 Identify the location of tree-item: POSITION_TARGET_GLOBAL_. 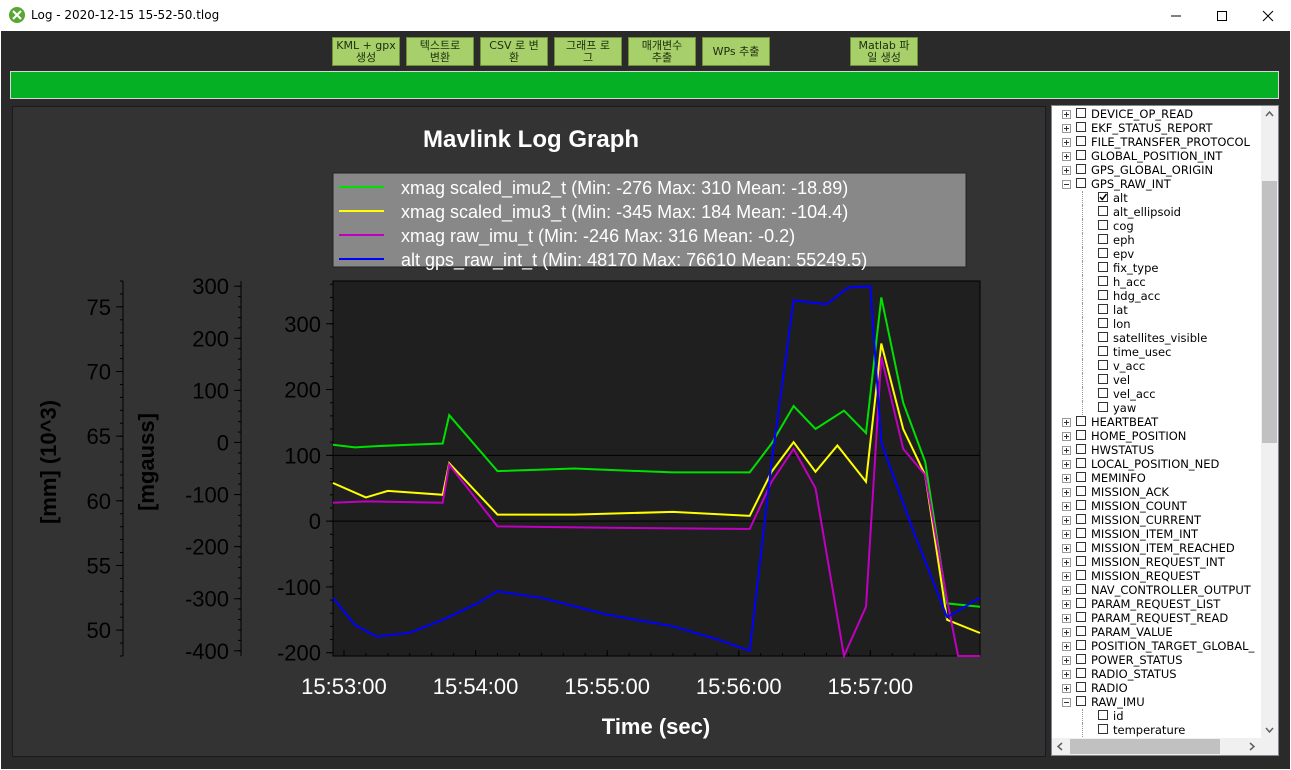
(1157, 646).